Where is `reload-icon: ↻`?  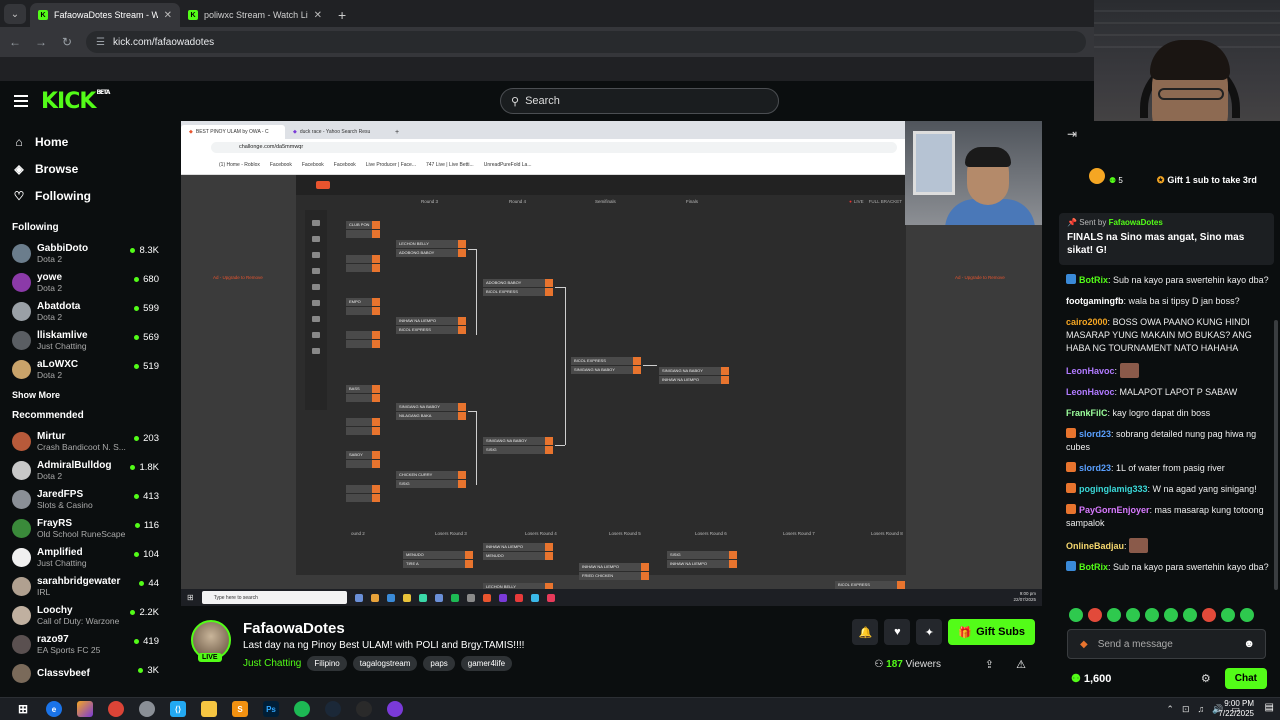 reload-icon: ↻ is located at coordinates (67, 42).